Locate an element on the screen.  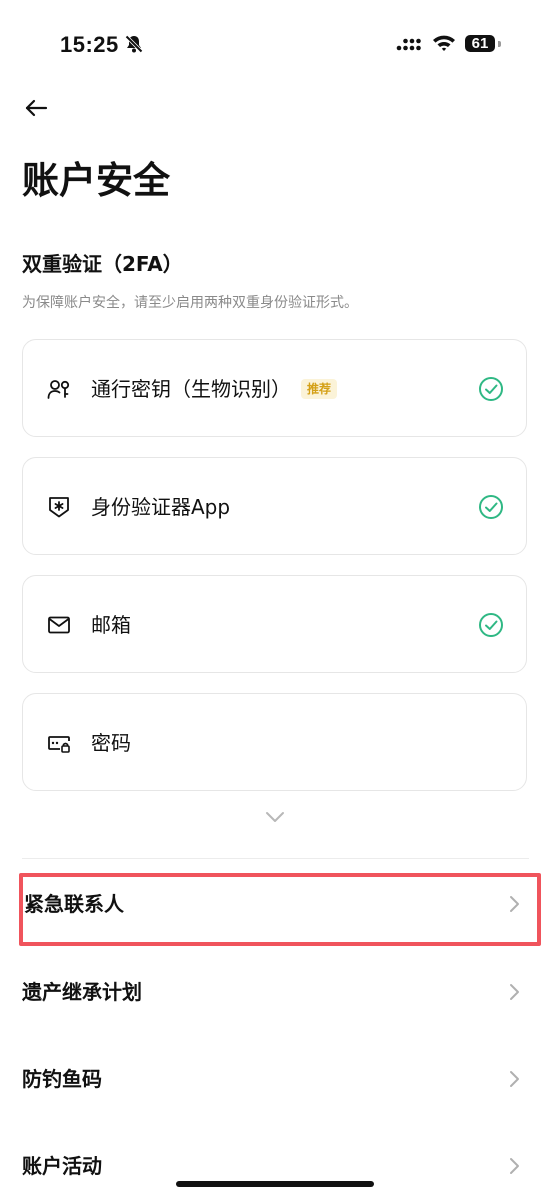
wifi-icon is located at coordinates (444, 43).